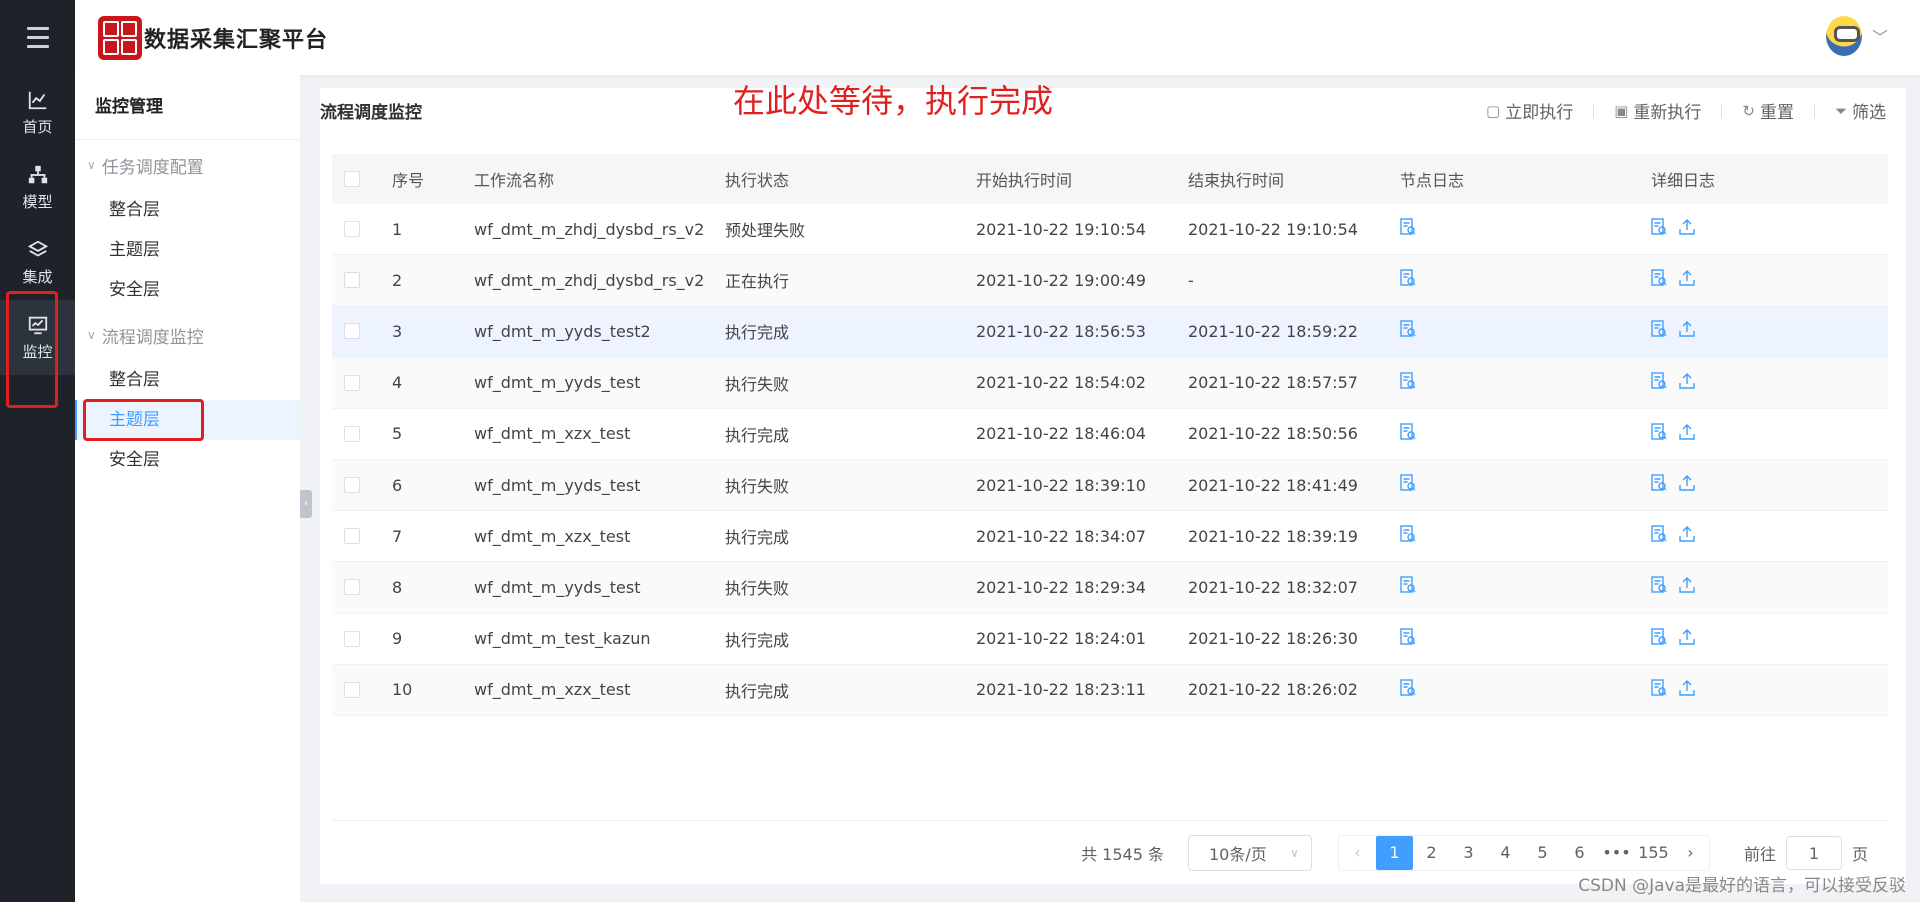  I want to click on rail-item-model: 模型, so click(37, 187).